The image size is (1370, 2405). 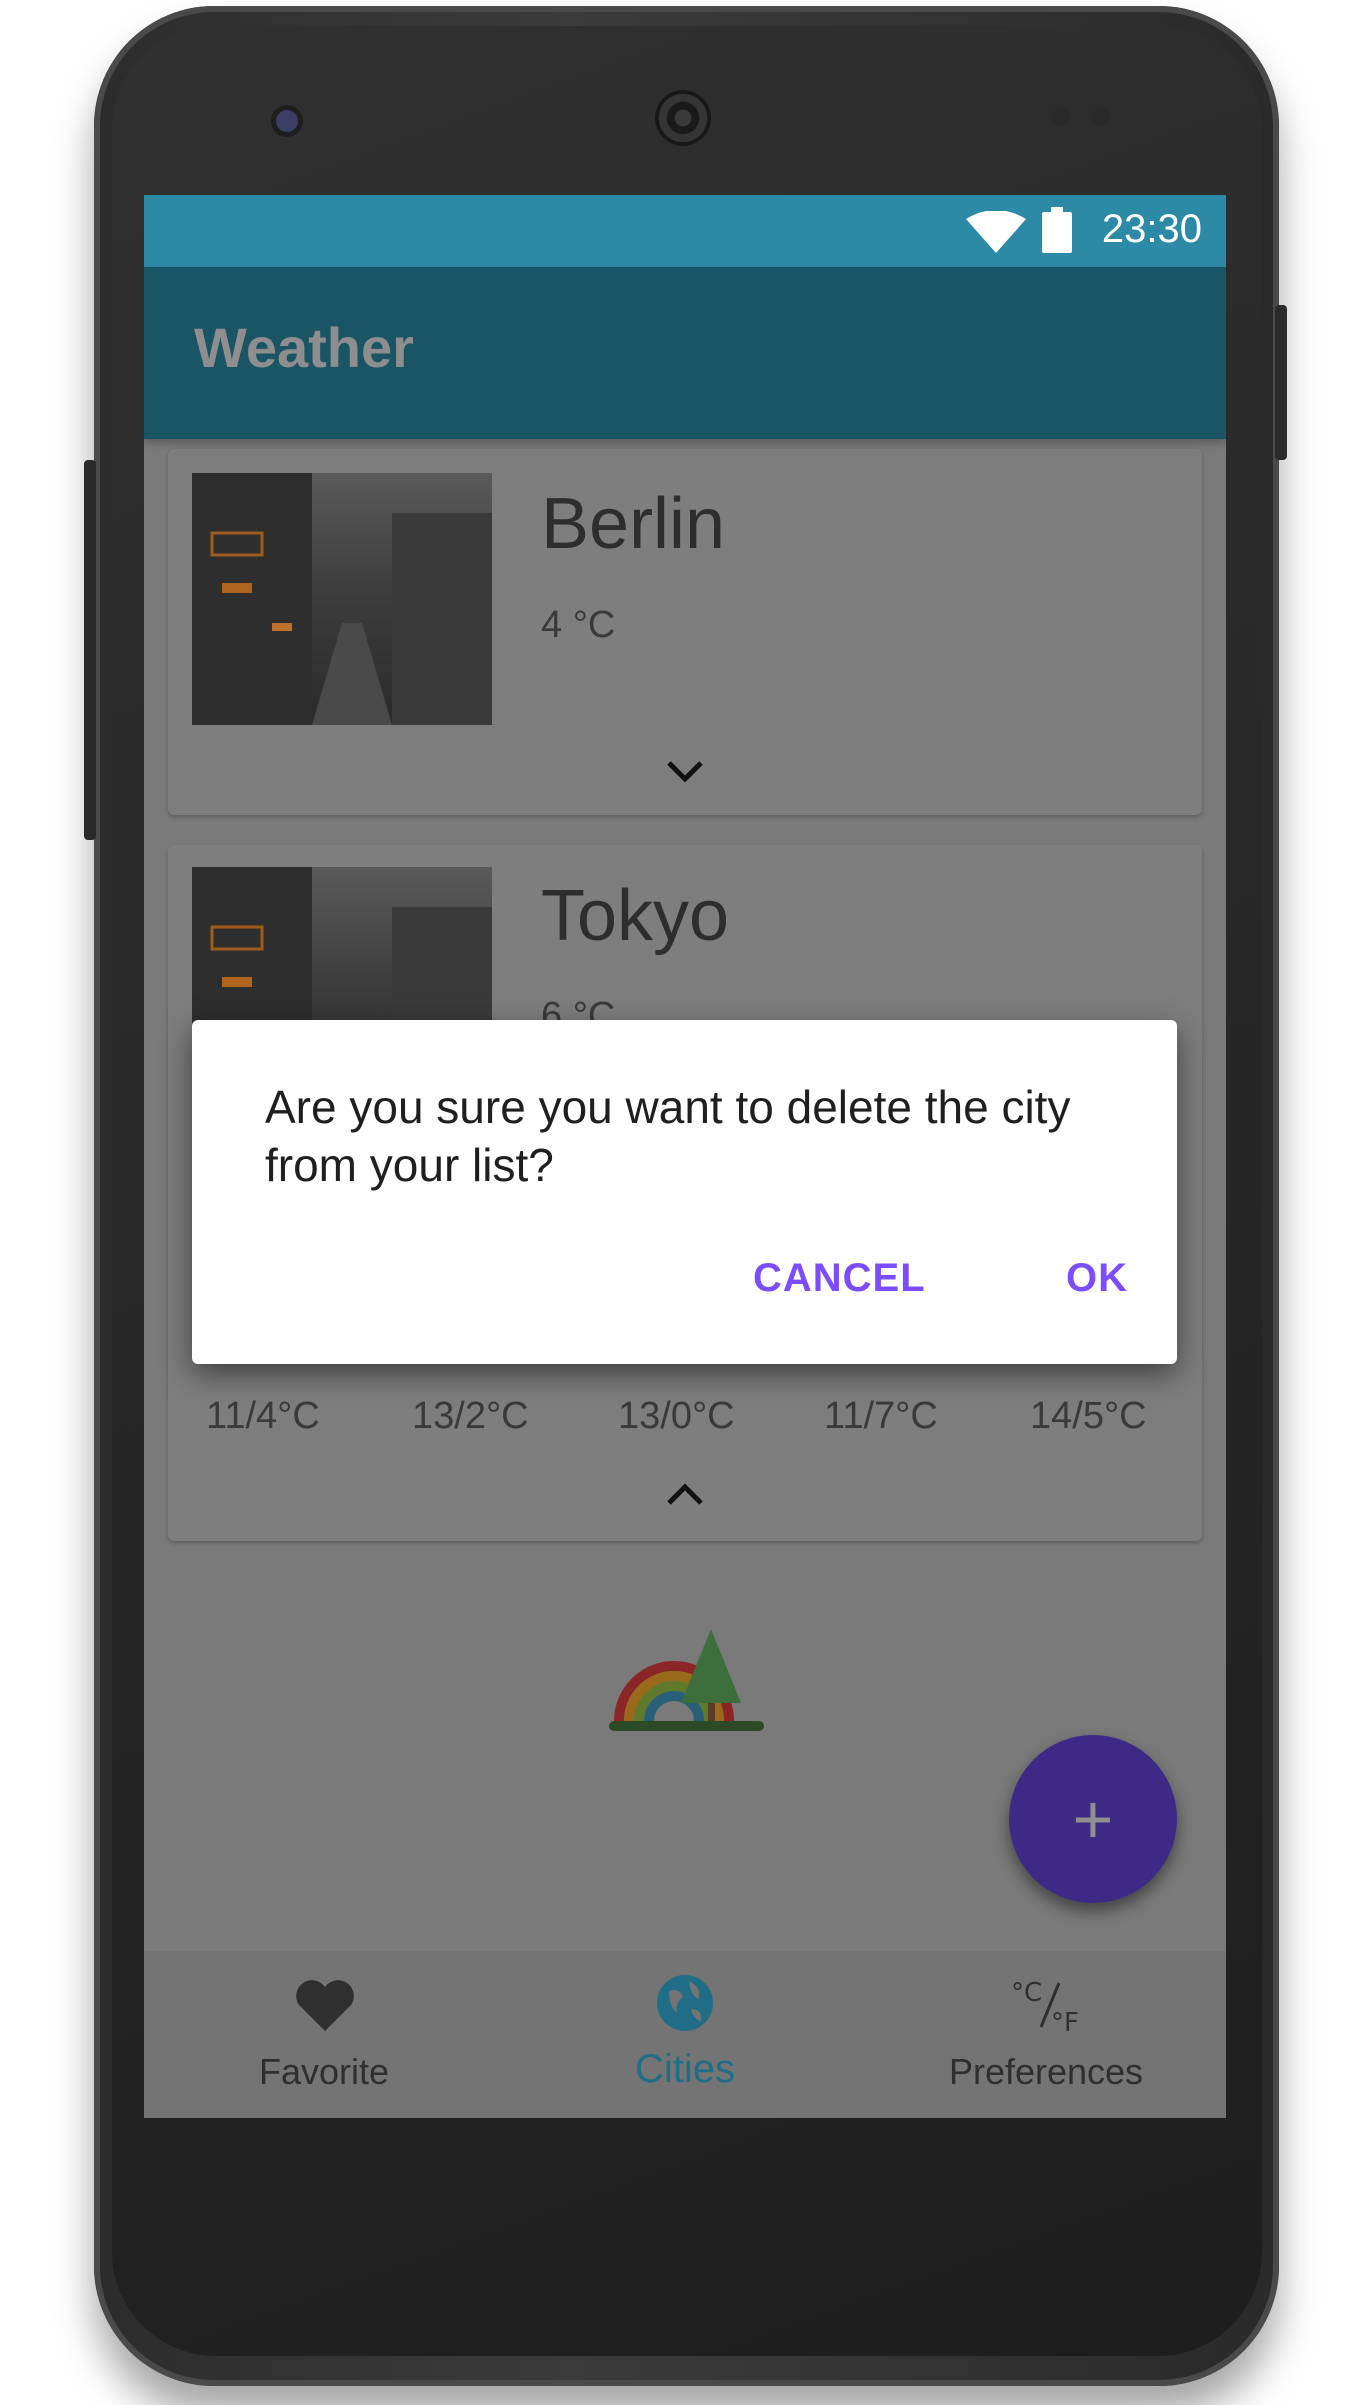 I want to click on city-photo, so click(x=342, y=599).